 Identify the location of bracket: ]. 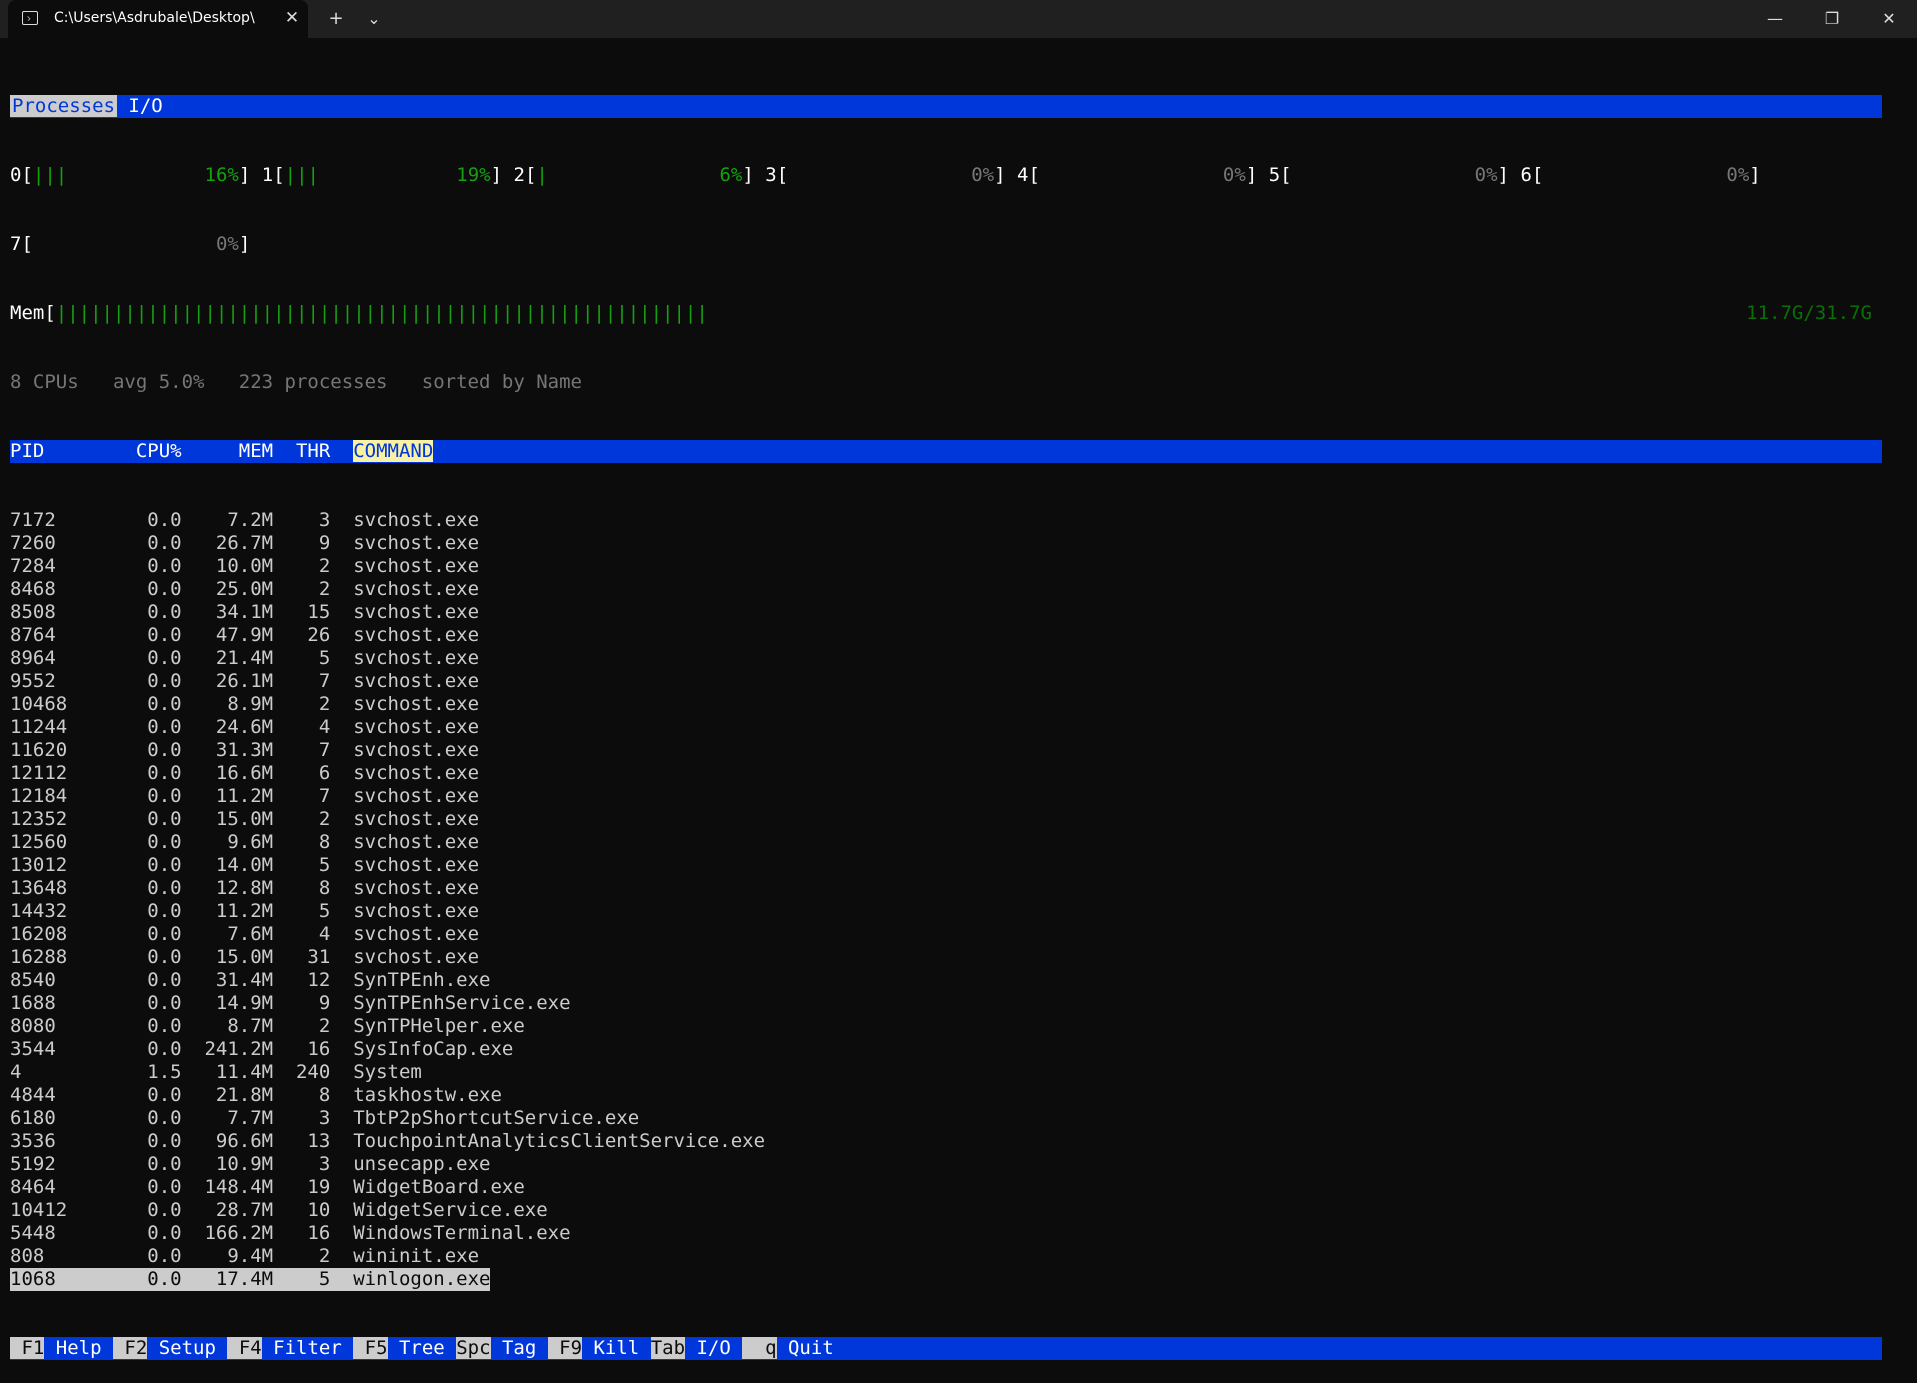
(244, 175).